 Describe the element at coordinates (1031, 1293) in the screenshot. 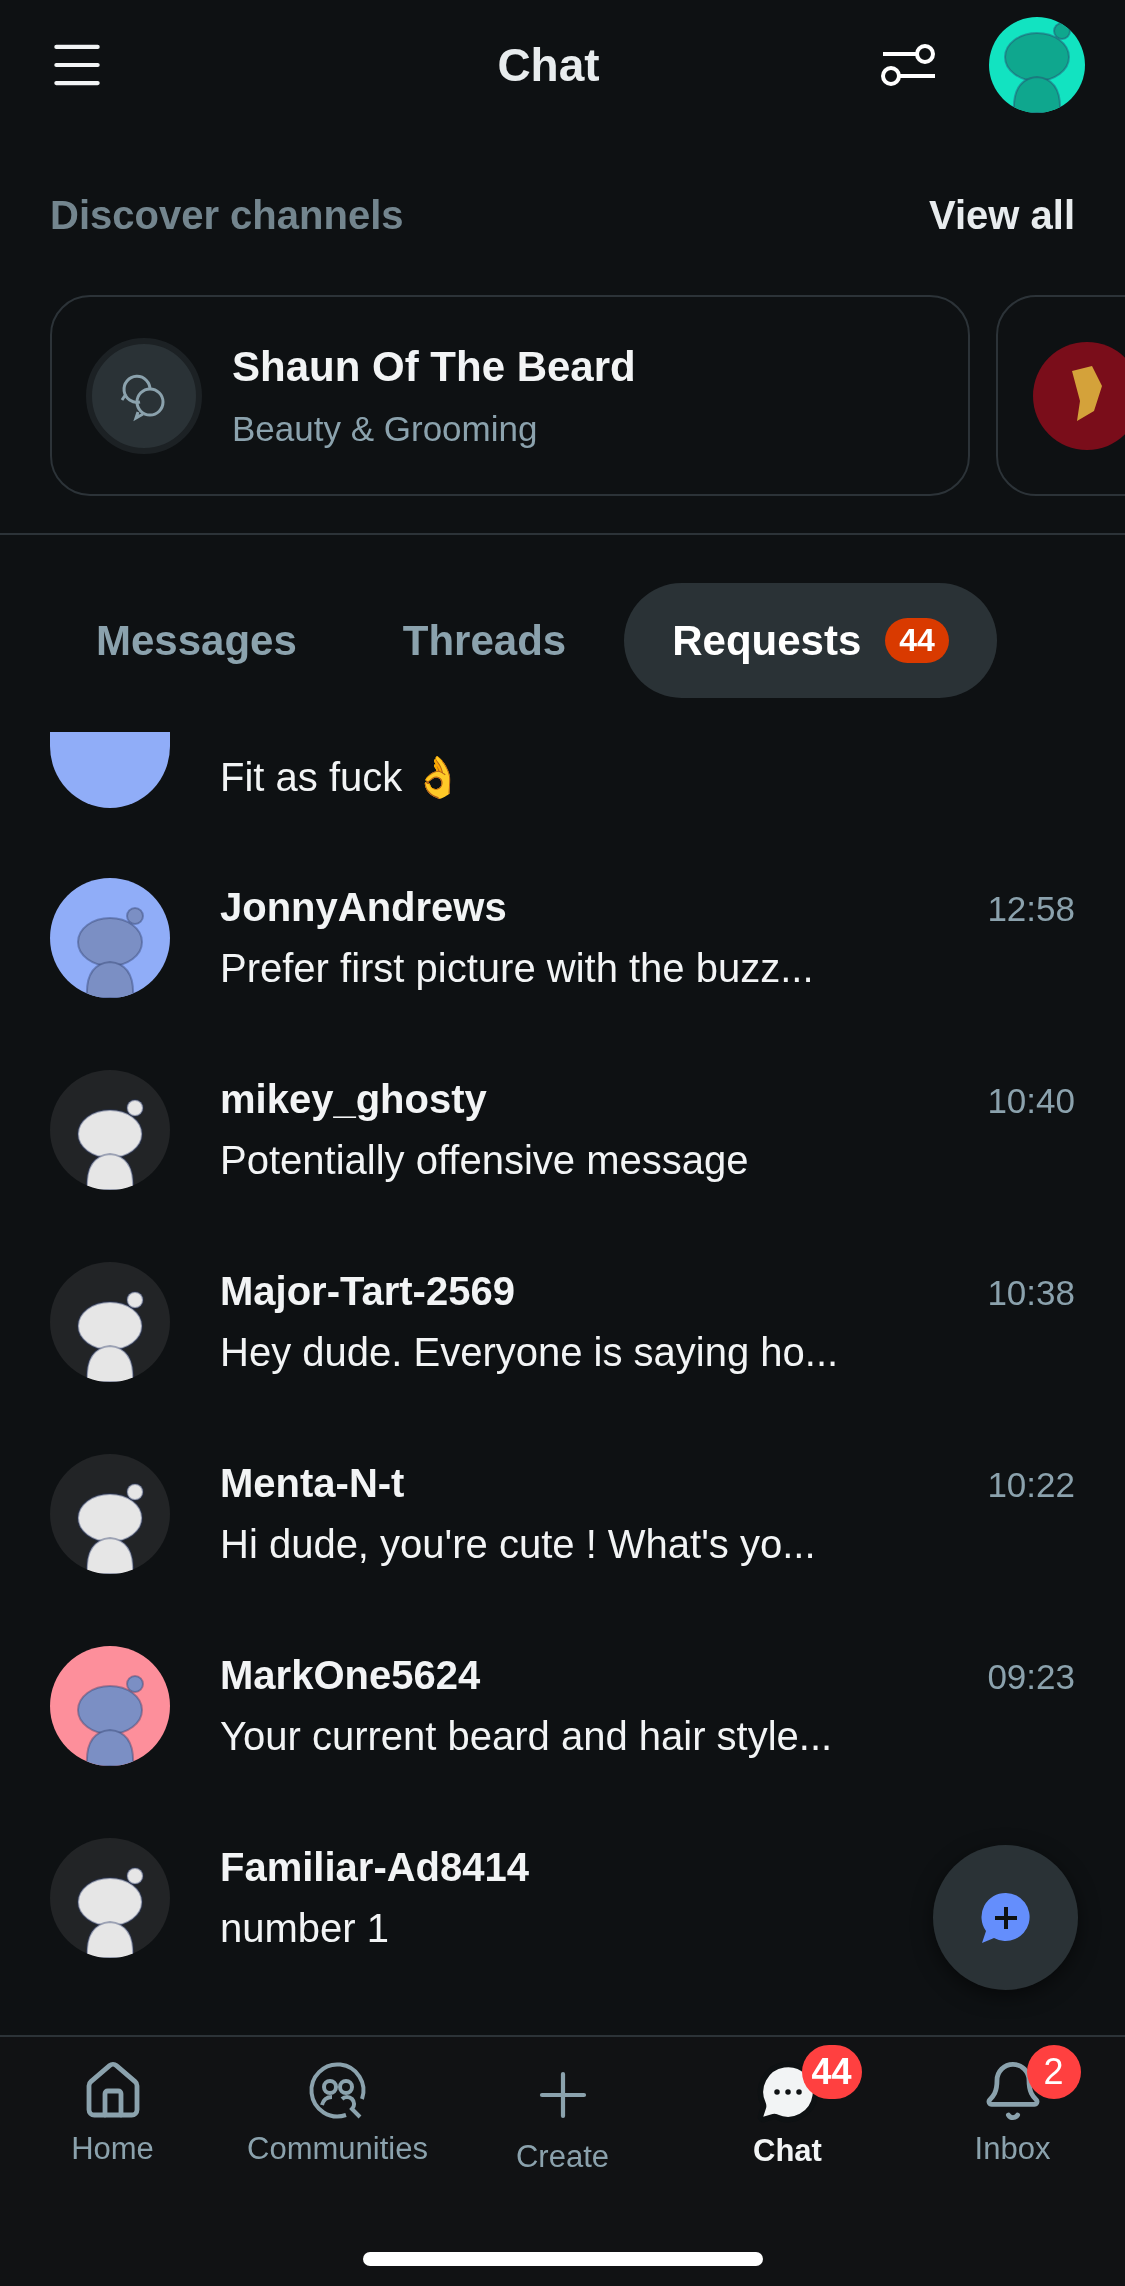

I see `message-time: 10:38` at that location.